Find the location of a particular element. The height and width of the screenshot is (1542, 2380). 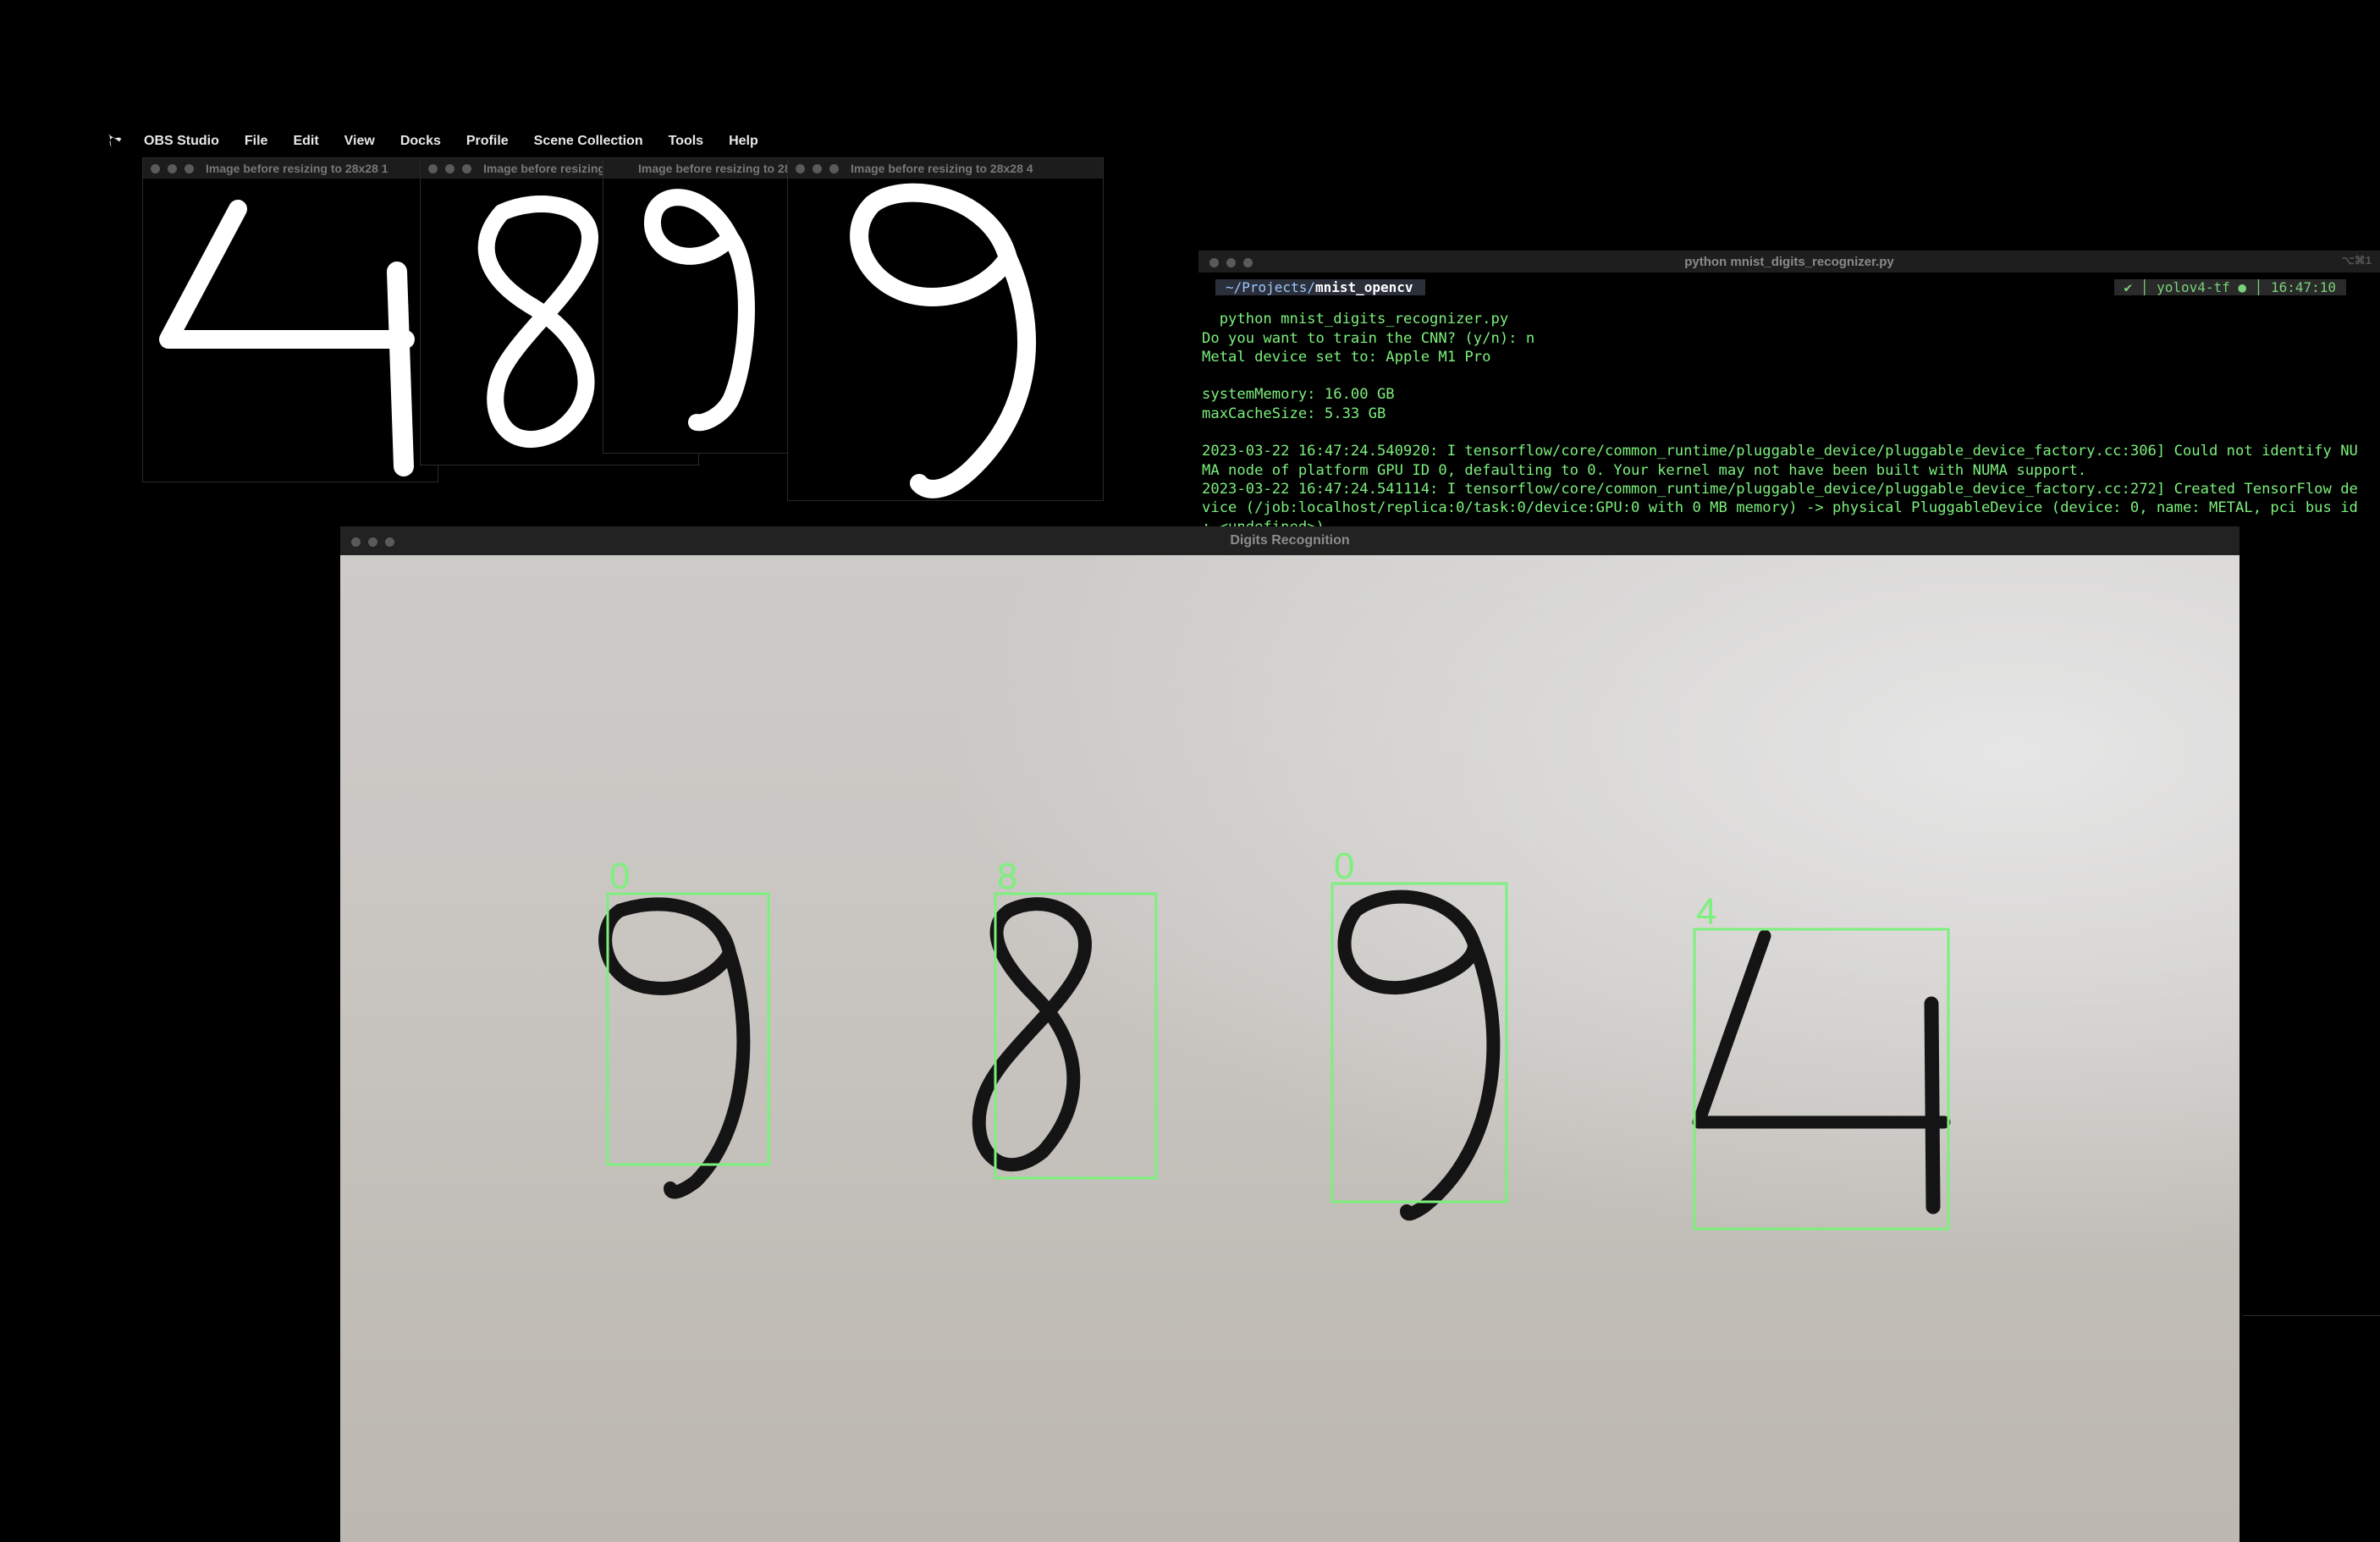

preview-window-1: Image before resizing to 28x28 1 is located at coordinates (290, 319).